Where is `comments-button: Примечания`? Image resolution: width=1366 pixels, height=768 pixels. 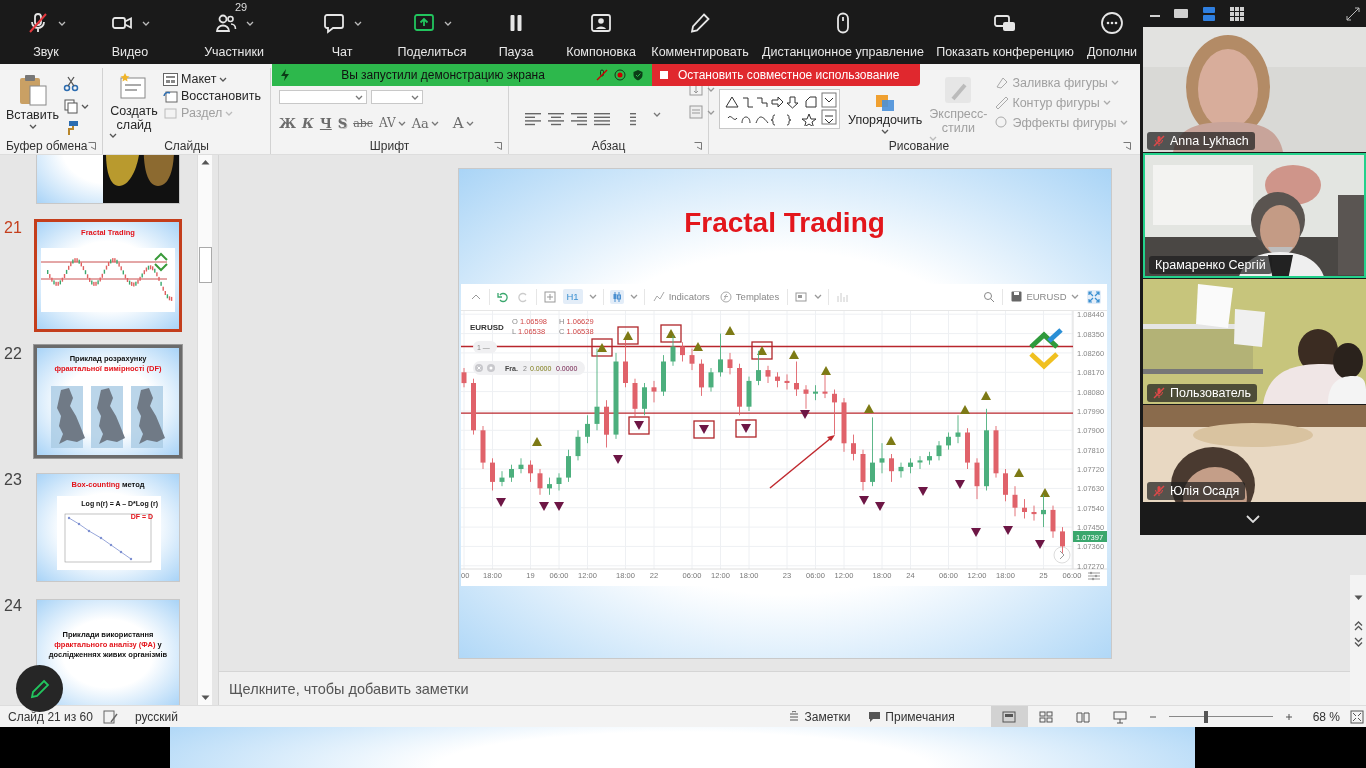 comments-button: Примечания is located at coordinates (911, 716).